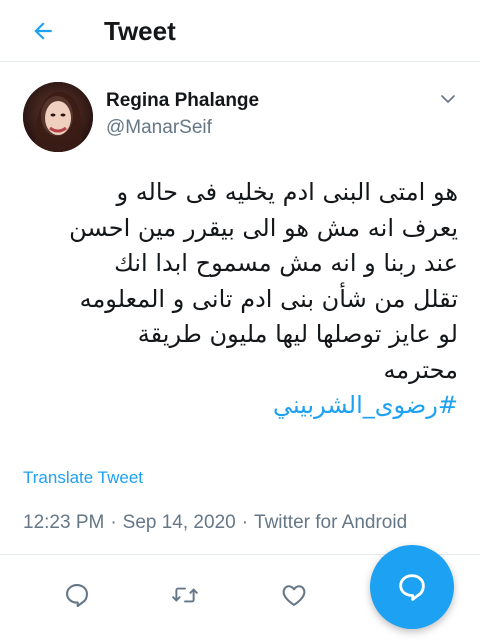 Image resolution: width=480 pixels, height=642 pixels. What do you see at coordinates (64, 522) in the screenshot?
I see `tweet-time: 12:23 PM` at bounding box center [64, 522].